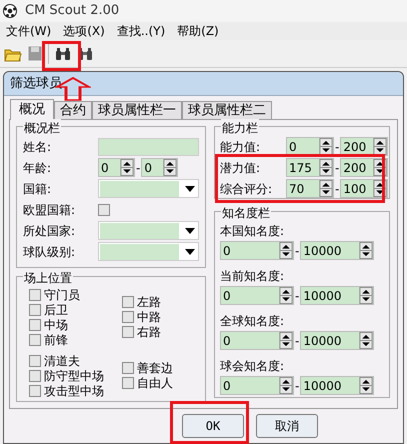 The image size is (407, 444). What do you see at coordinates (310, 167) in the screenshot?
I see `number-field: 175` at bounding box center [310, 167].